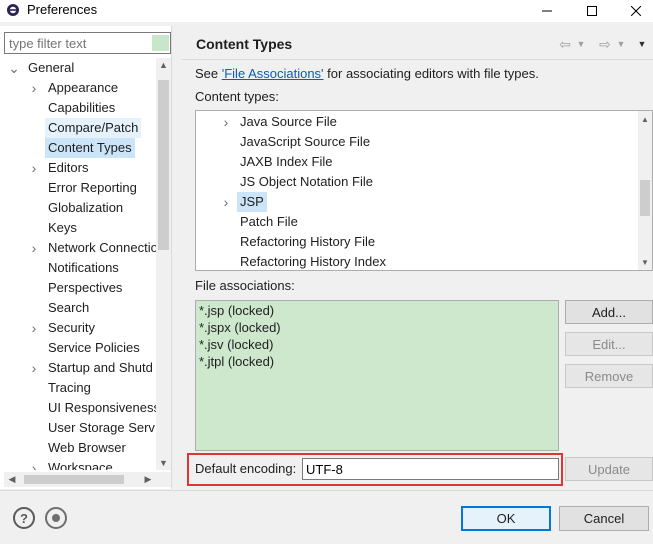 The width and height of the screenshot is (653, 544). I want to click on footer-separator, so click(326, 490).